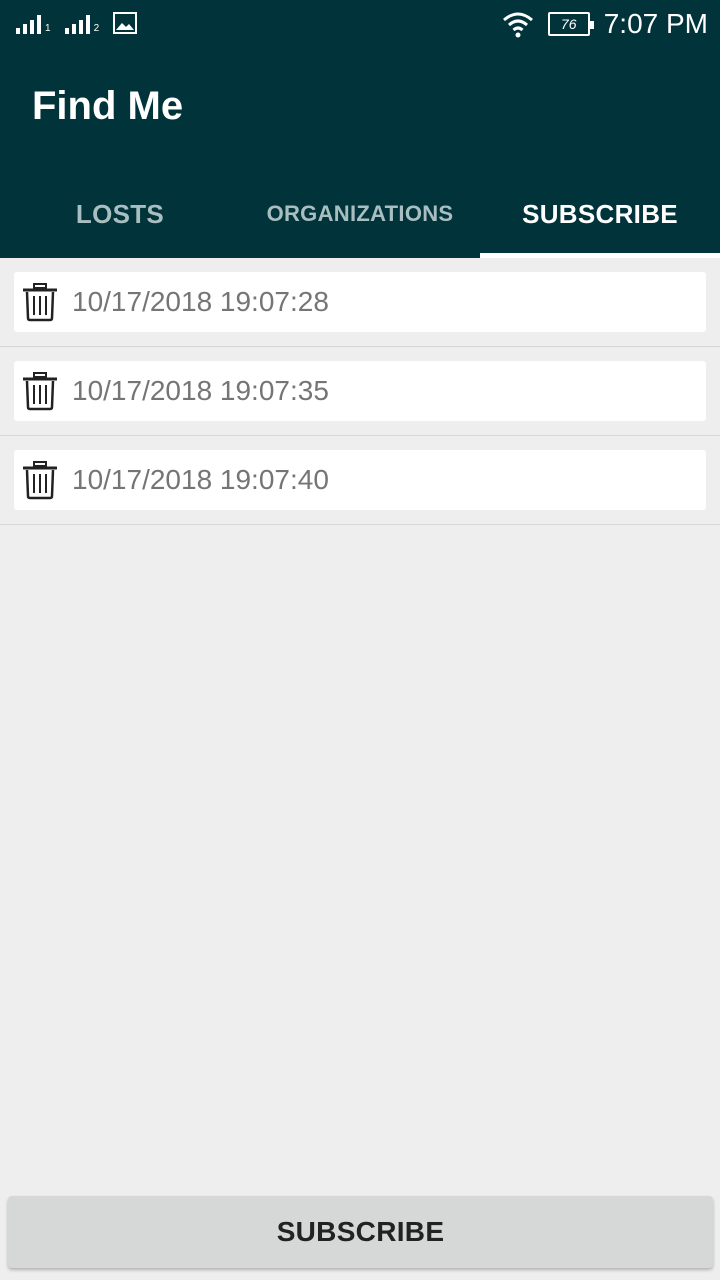 This screenshot has height=1280, width=720. I want to click on status-left-icons: 1 2, so click(77, 23).